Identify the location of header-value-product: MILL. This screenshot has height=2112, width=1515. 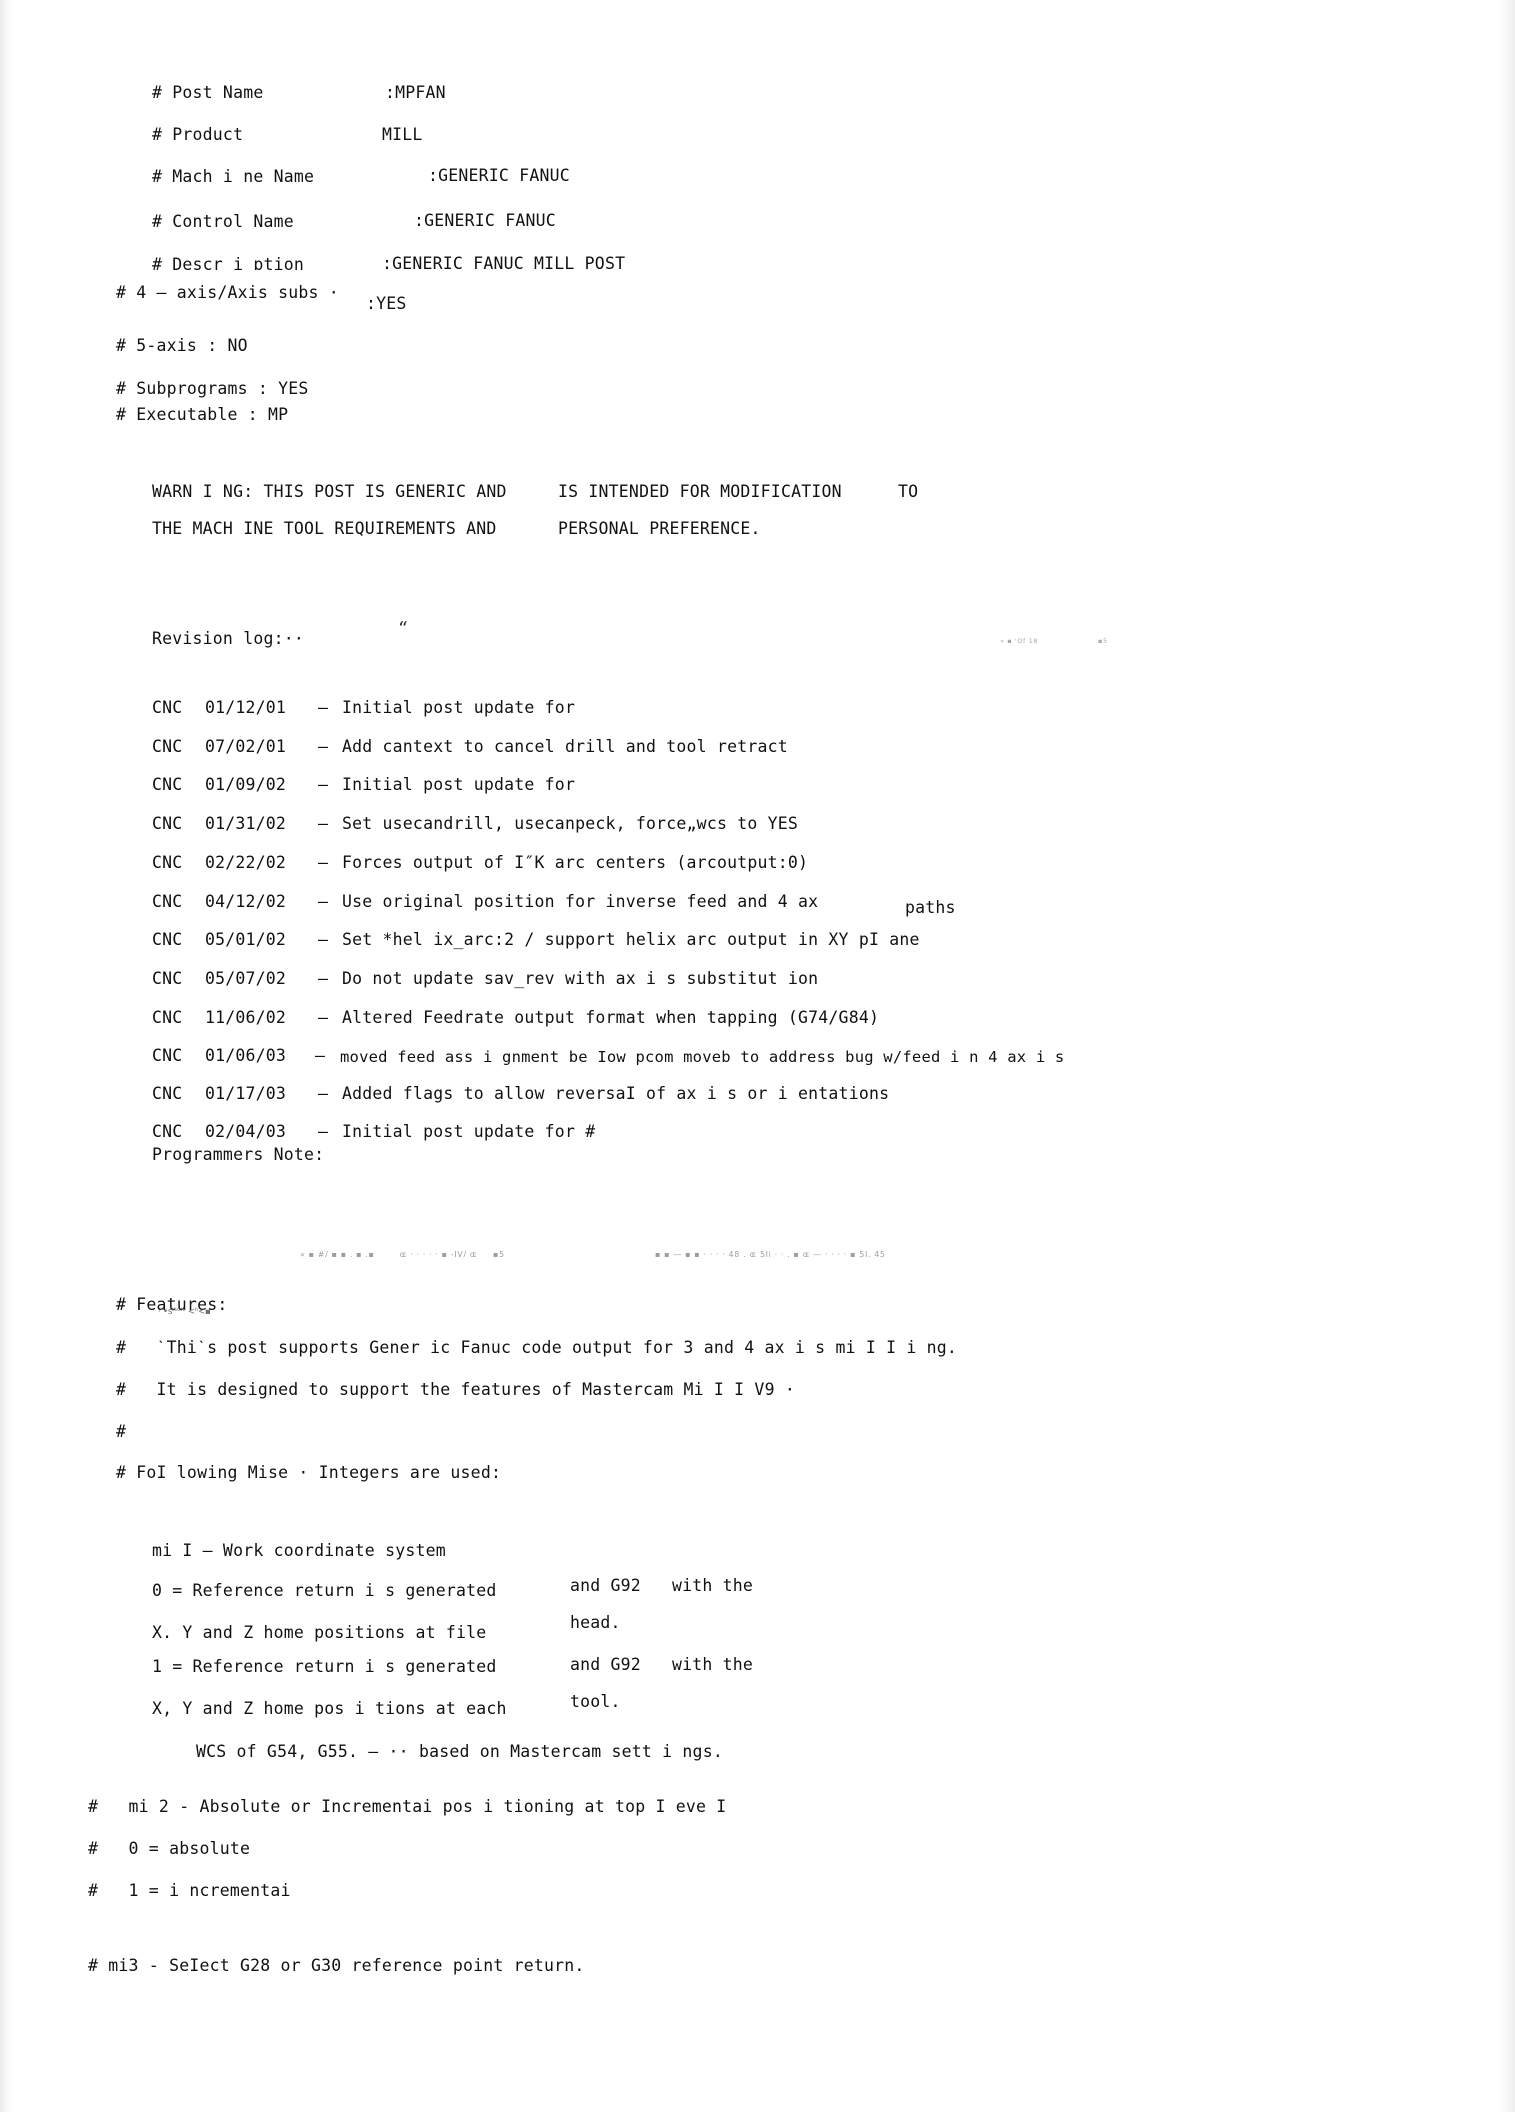
(402, 134).